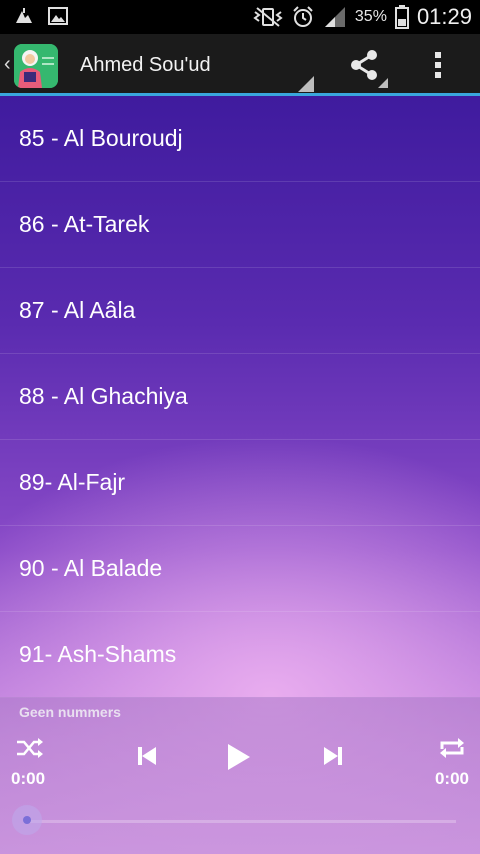 The image size is (480, 854). I want to click on share-dropdown-indicator-icon, so click(383, 83).